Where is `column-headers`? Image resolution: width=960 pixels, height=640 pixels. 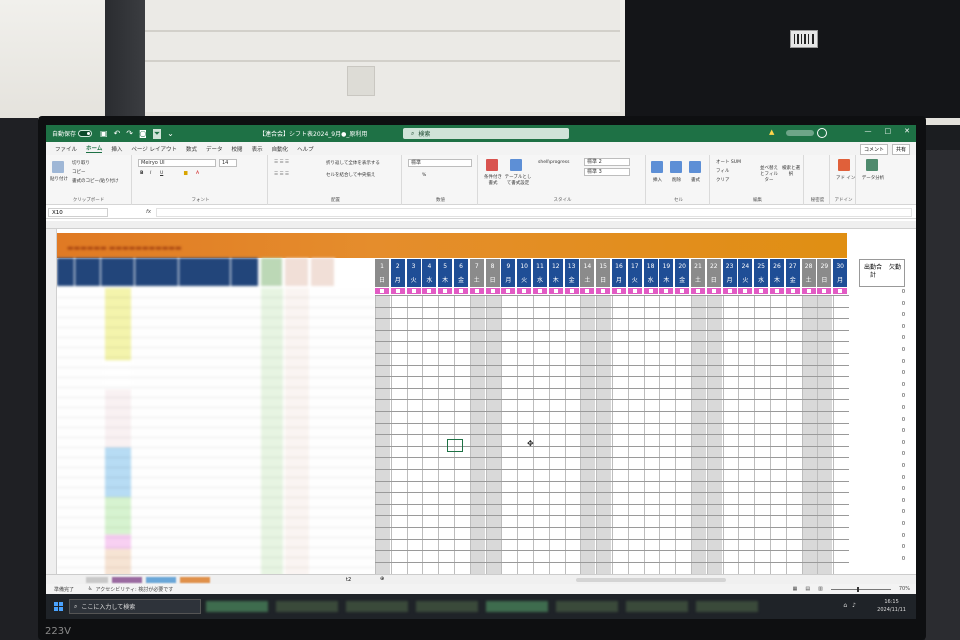
column-headers is located at coordinates (481, 225).